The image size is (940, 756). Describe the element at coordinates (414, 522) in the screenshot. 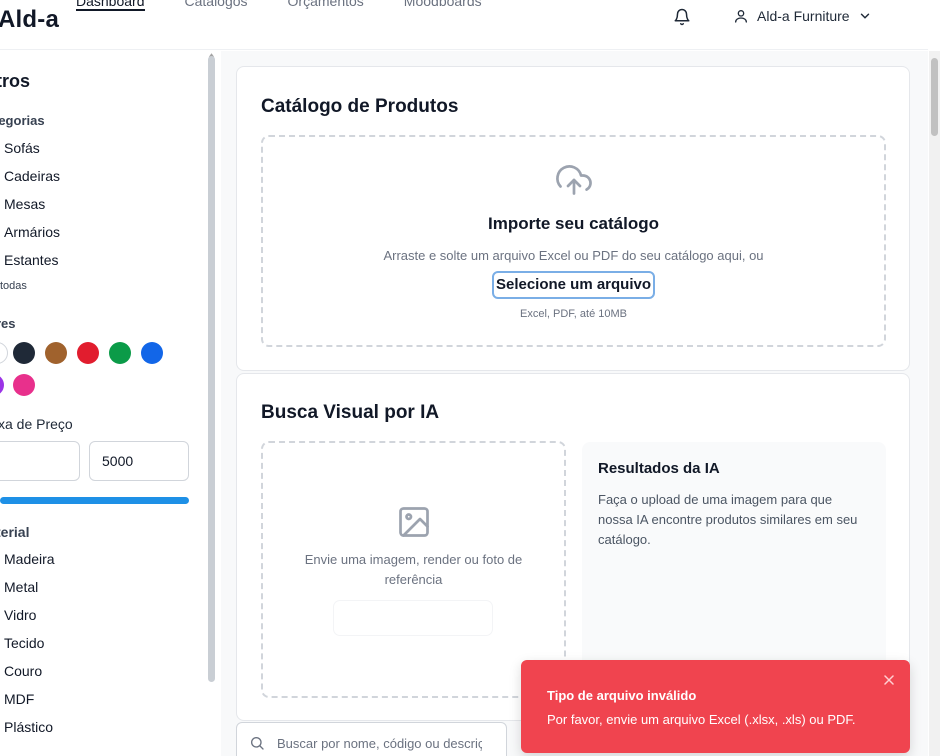

I see `image-icon` at that location.